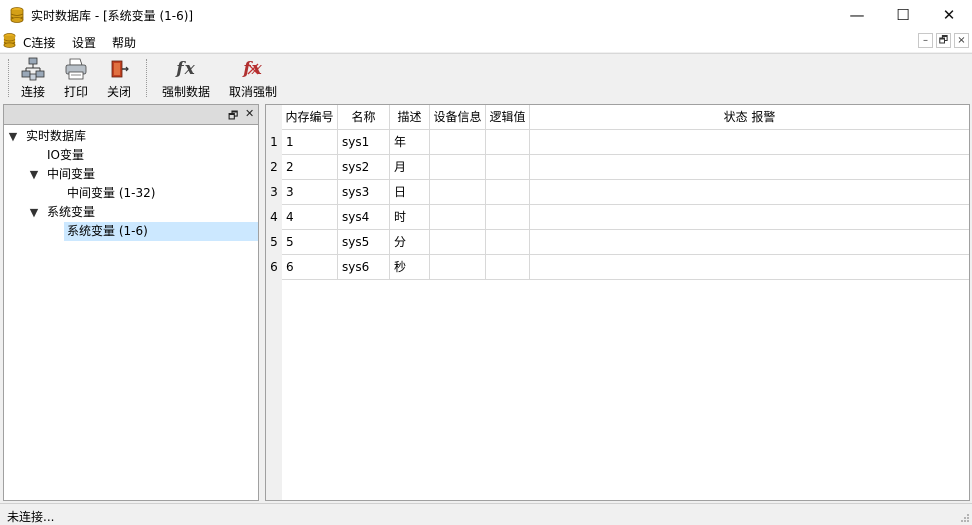 This screenshot has width=972, height=525. I want to click on table-cell: sys4, so click(364, 217).